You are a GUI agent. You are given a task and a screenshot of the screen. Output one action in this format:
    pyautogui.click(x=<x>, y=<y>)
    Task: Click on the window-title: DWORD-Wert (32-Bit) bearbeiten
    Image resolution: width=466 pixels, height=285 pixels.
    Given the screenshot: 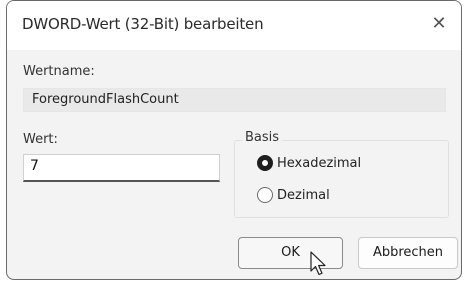 What is the action you would take?
    pyautogui.click(x=143, y=24)
    